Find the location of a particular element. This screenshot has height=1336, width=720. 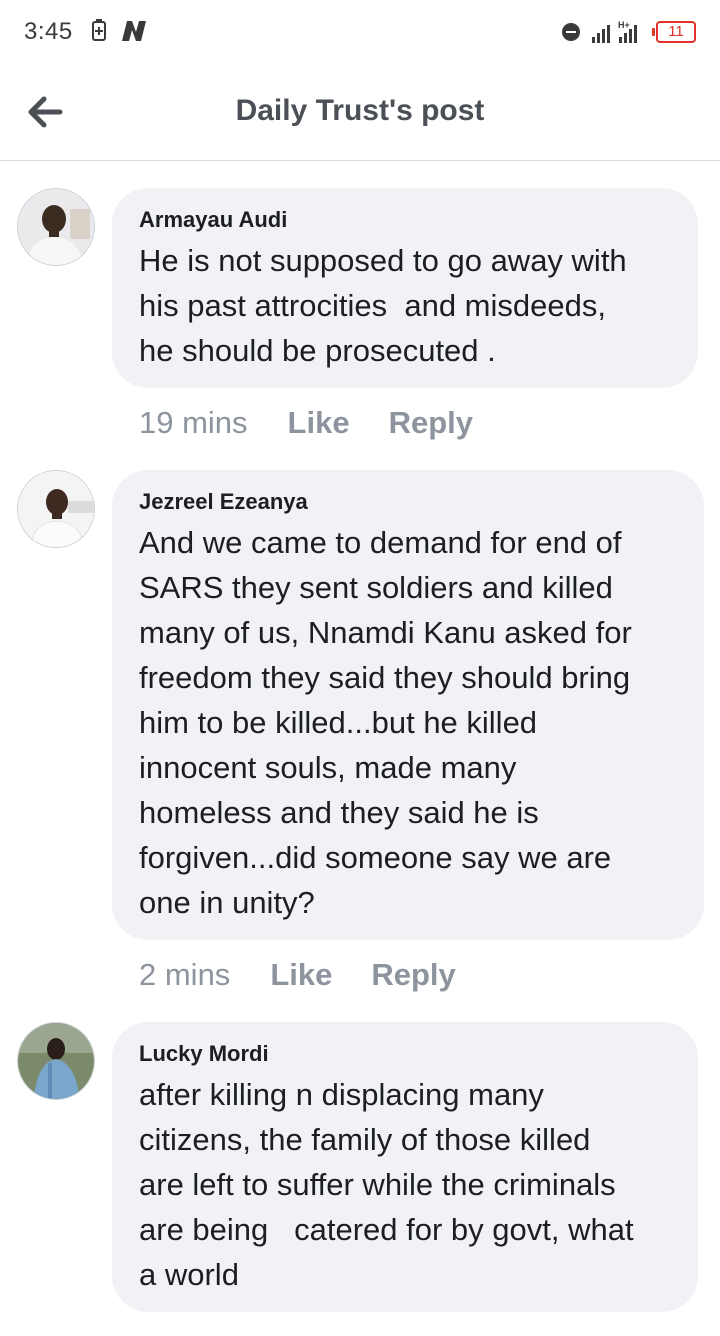

comment-timestamp: 2 mins is located at coordinates (185, 974).